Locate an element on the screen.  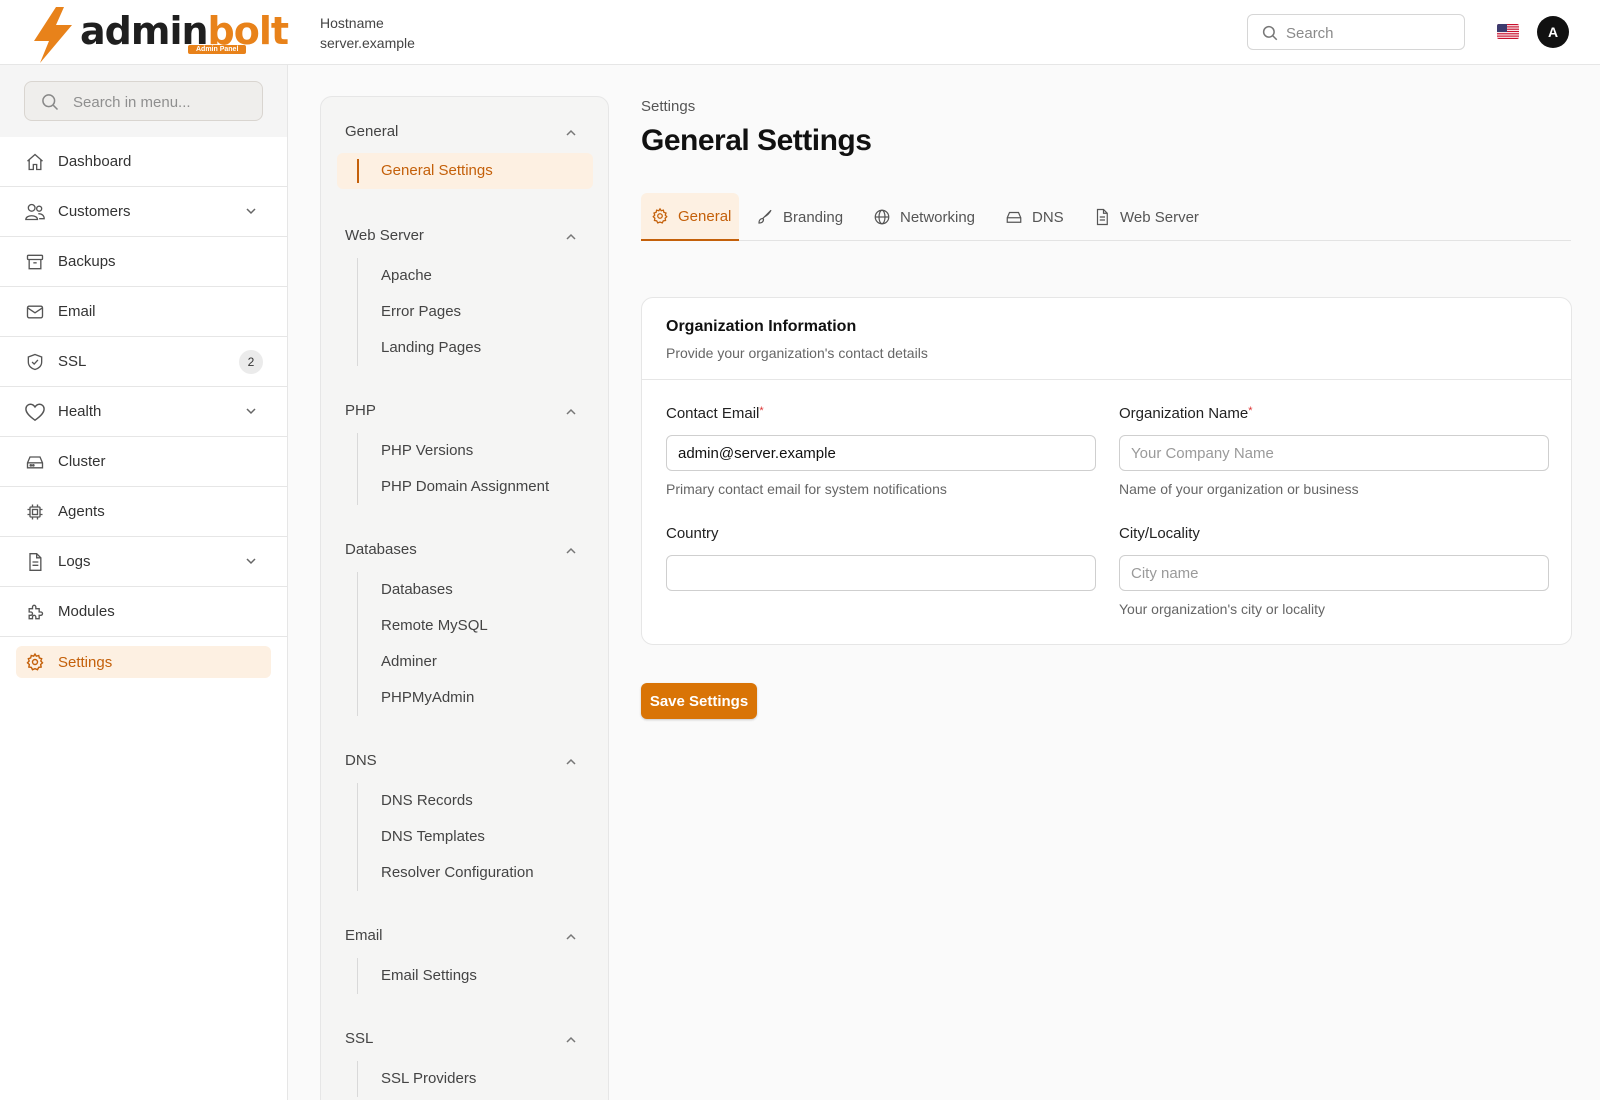
lightning-bolt-icon is located at coordinates (53, 35).